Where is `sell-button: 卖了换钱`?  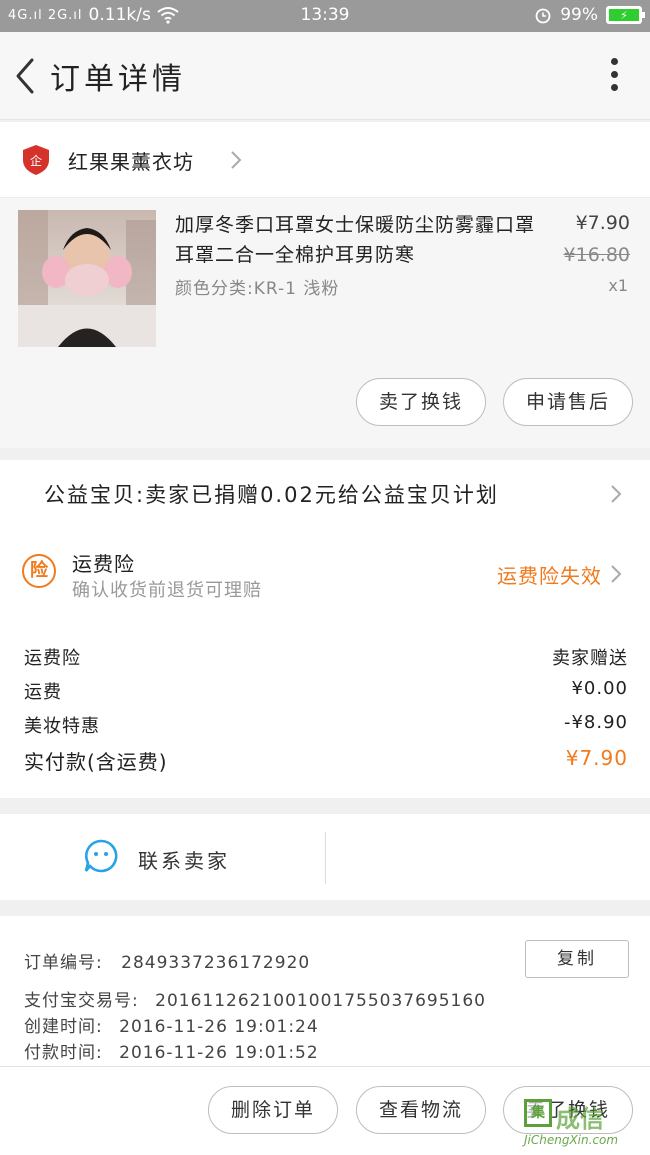
sell-button: 卖了换钱 is located at coordinates (421, 402).